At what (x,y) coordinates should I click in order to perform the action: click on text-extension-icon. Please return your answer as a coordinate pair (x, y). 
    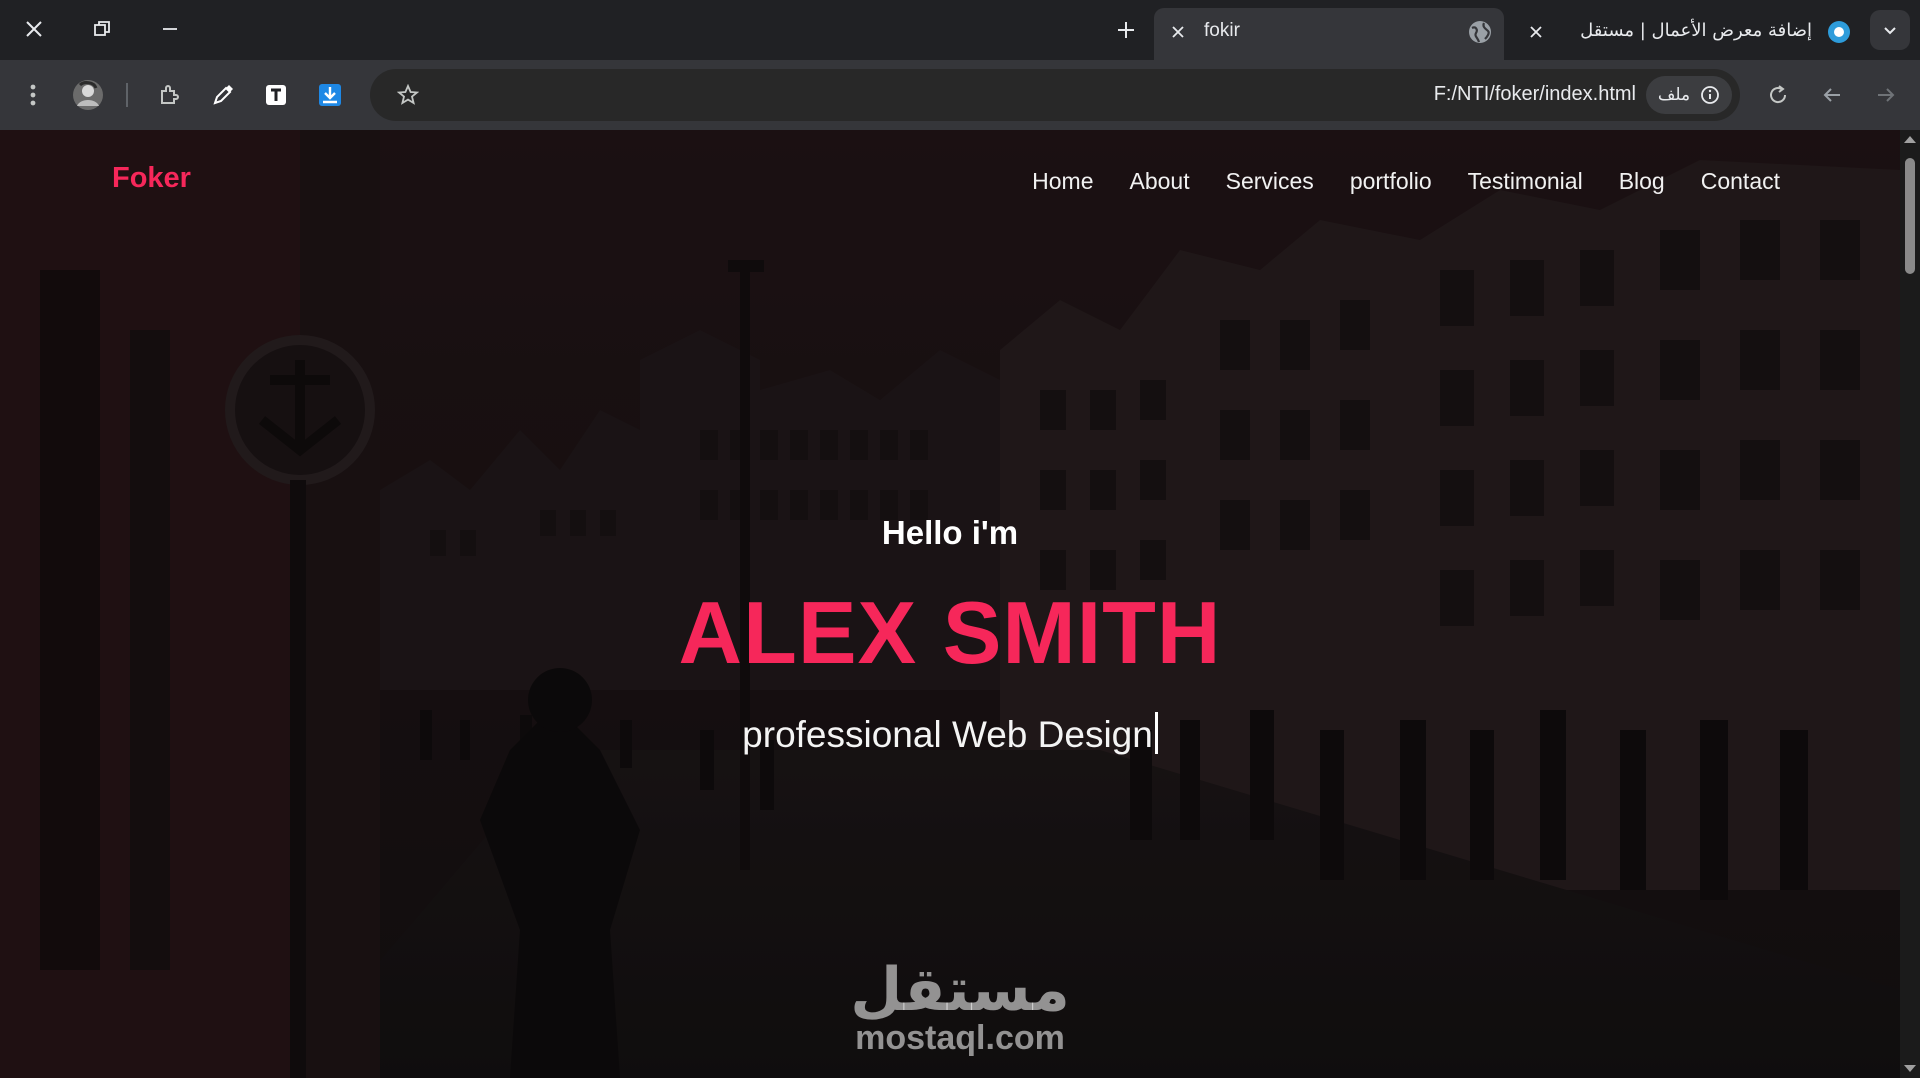
    Looking at the image, I should click on (276, 95).